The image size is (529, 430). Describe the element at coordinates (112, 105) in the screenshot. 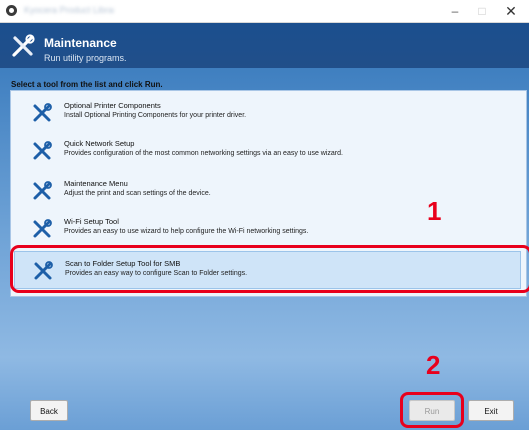

I see `tool-name: Optional Printer Components` at that location.